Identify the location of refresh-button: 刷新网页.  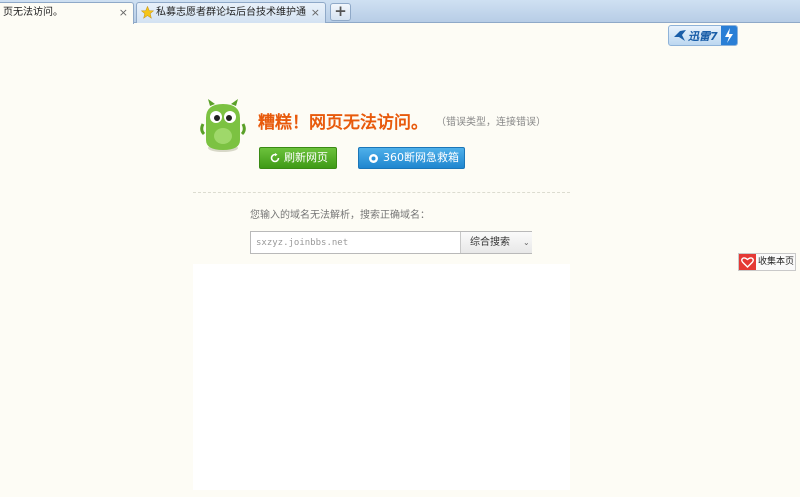
(298, 158).